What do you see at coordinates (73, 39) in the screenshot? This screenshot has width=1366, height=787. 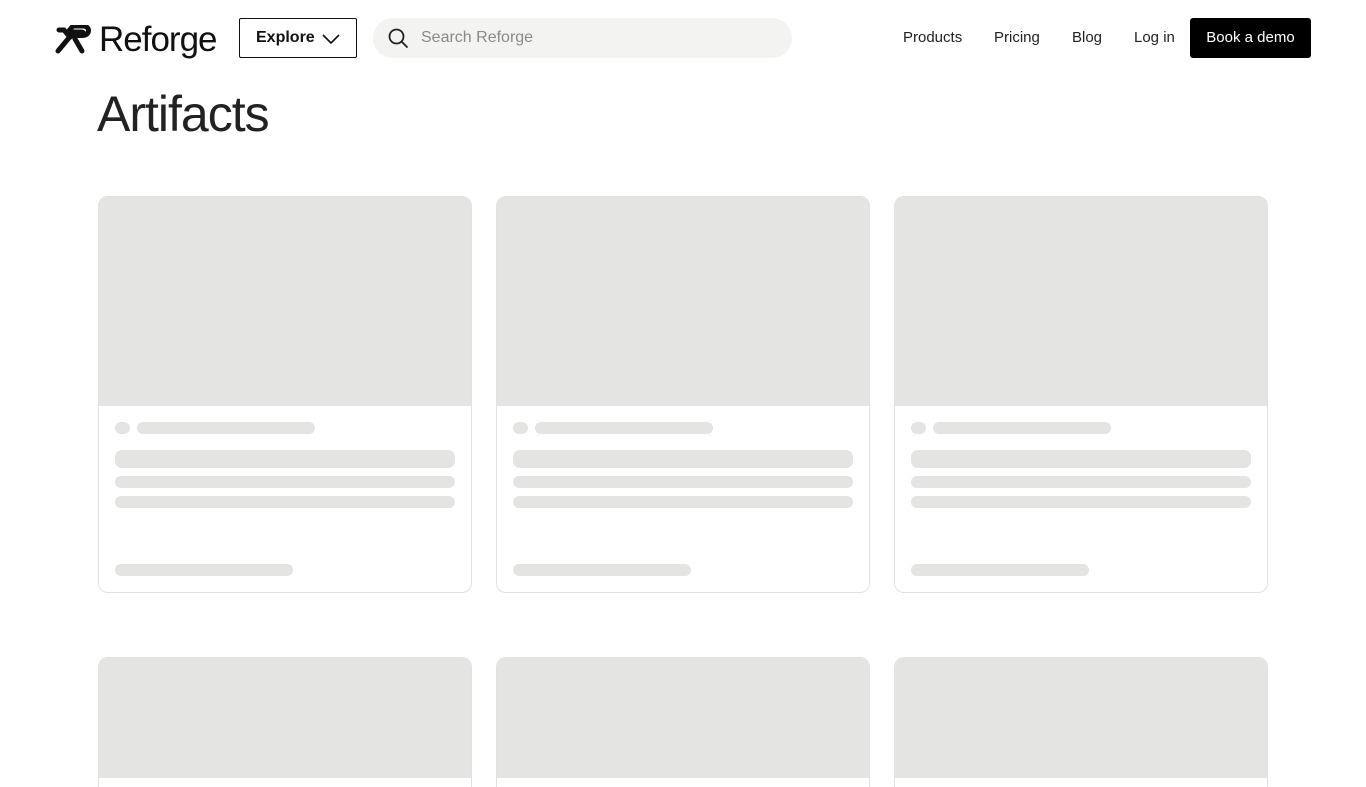 I see `reforge-logo-icon` at bounding box center [73, 39].